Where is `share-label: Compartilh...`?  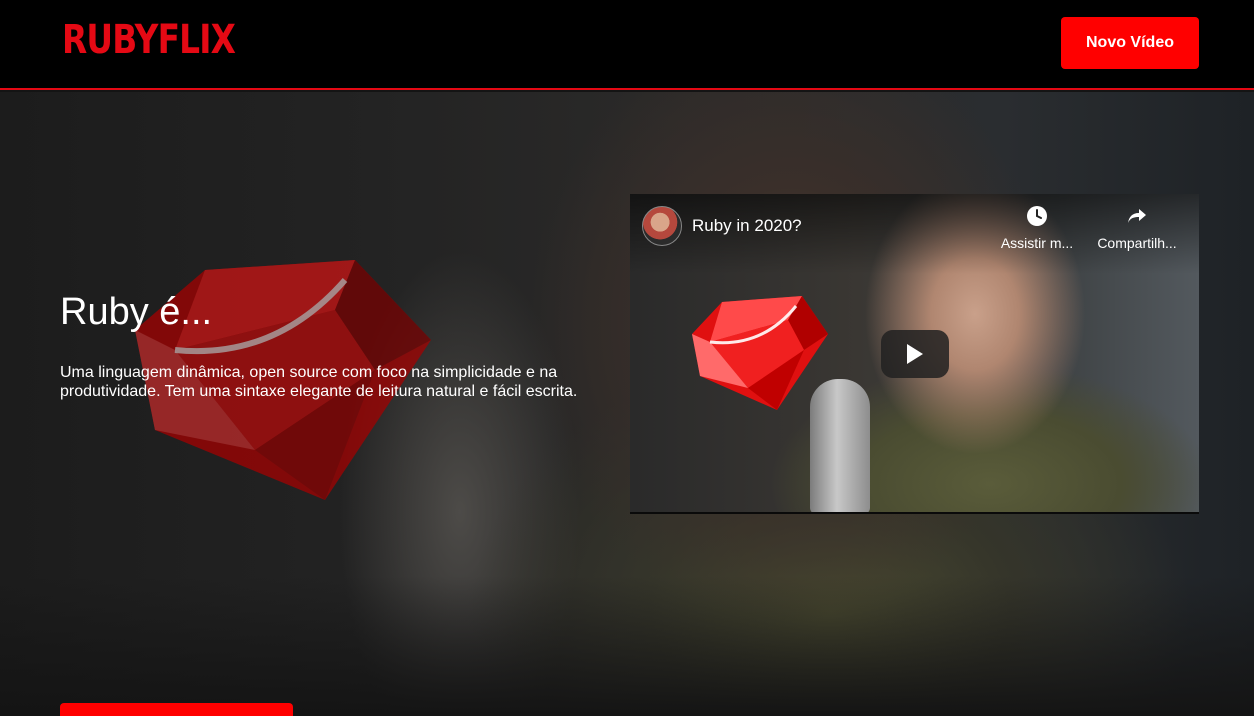
share-label: Compartilh... is located at coordinates (1137, 243).